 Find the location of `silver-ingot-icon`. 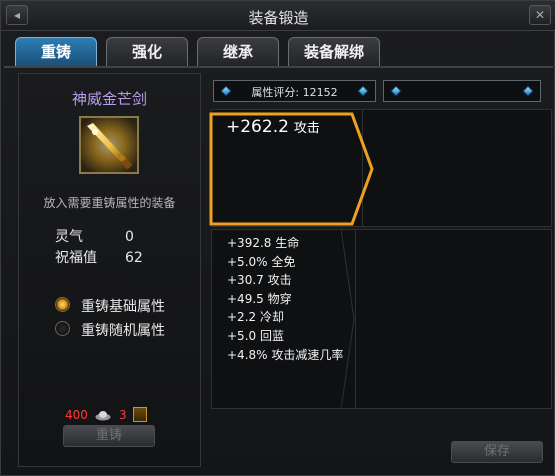

silver-ingot-icon is located at coordinates (103, 416).